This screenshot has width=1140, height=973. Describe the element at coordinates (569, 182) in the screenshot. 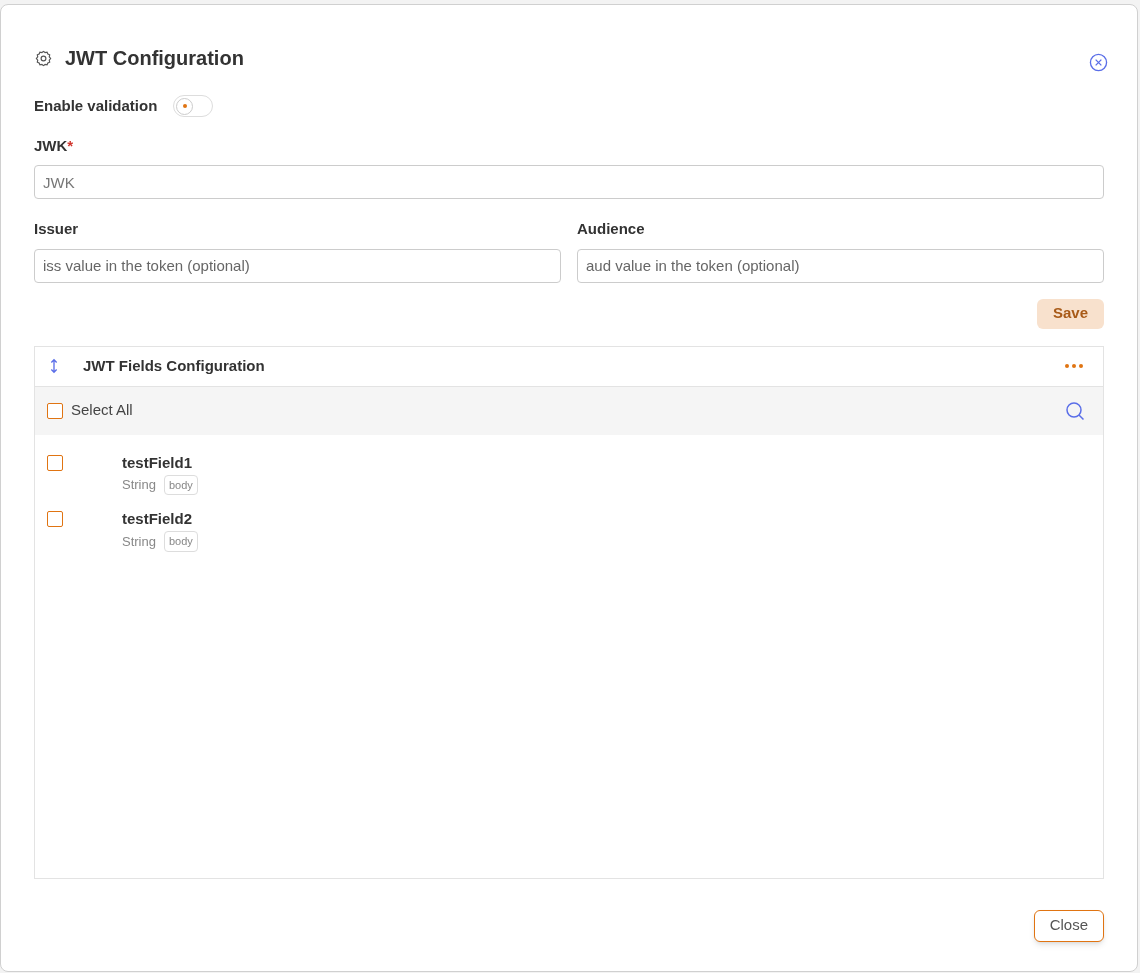

I see `jwk-field: JWK` at that location.